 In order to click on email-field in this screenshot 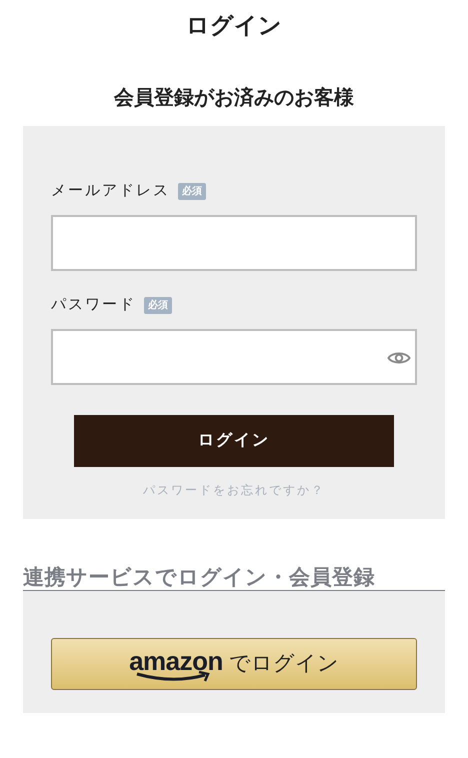, I will do `click(234, 243)`.